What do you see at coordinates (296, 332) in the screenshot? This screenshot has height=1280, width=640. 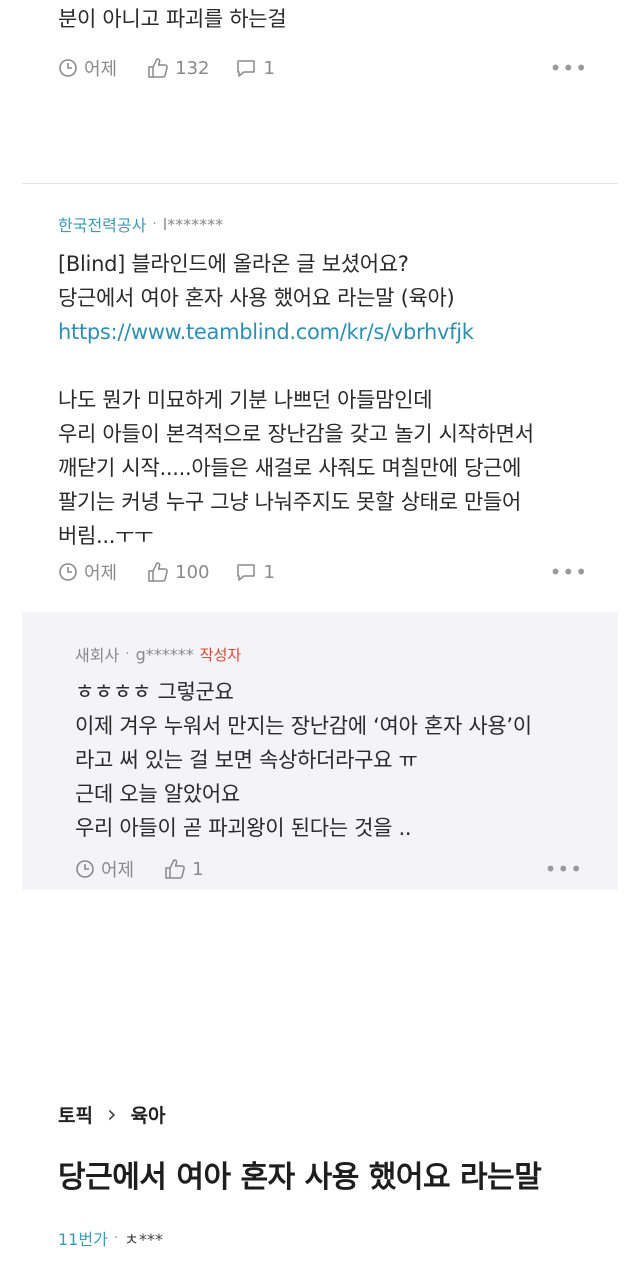 I see `external-link: https://www.teamblind.com/kr/s/vbrhvfjk` at bounding box center [296, 332].